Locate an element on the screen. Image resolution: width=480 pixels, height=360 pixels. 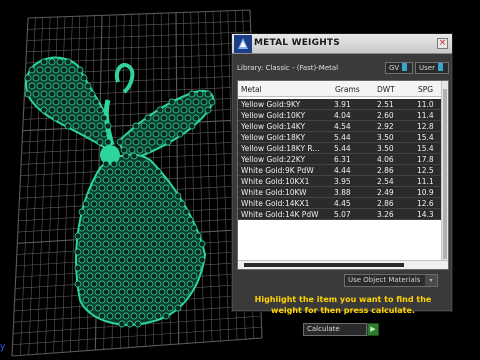
table-row: Yellow Gold:22KY 6.31 4.06 17.8 is located at coordinates (340, 159).